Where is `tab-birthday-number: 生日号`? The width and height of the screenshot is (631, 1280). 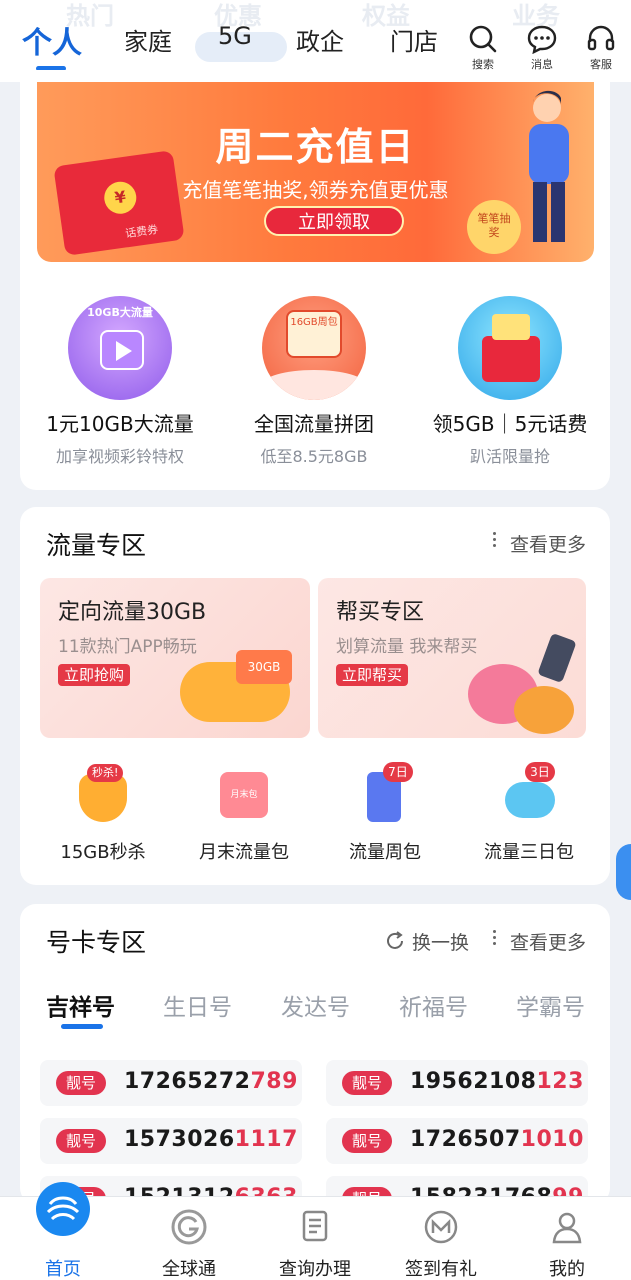
tab-birthday-number: 生日号 is located at coordinates (197, 1005).